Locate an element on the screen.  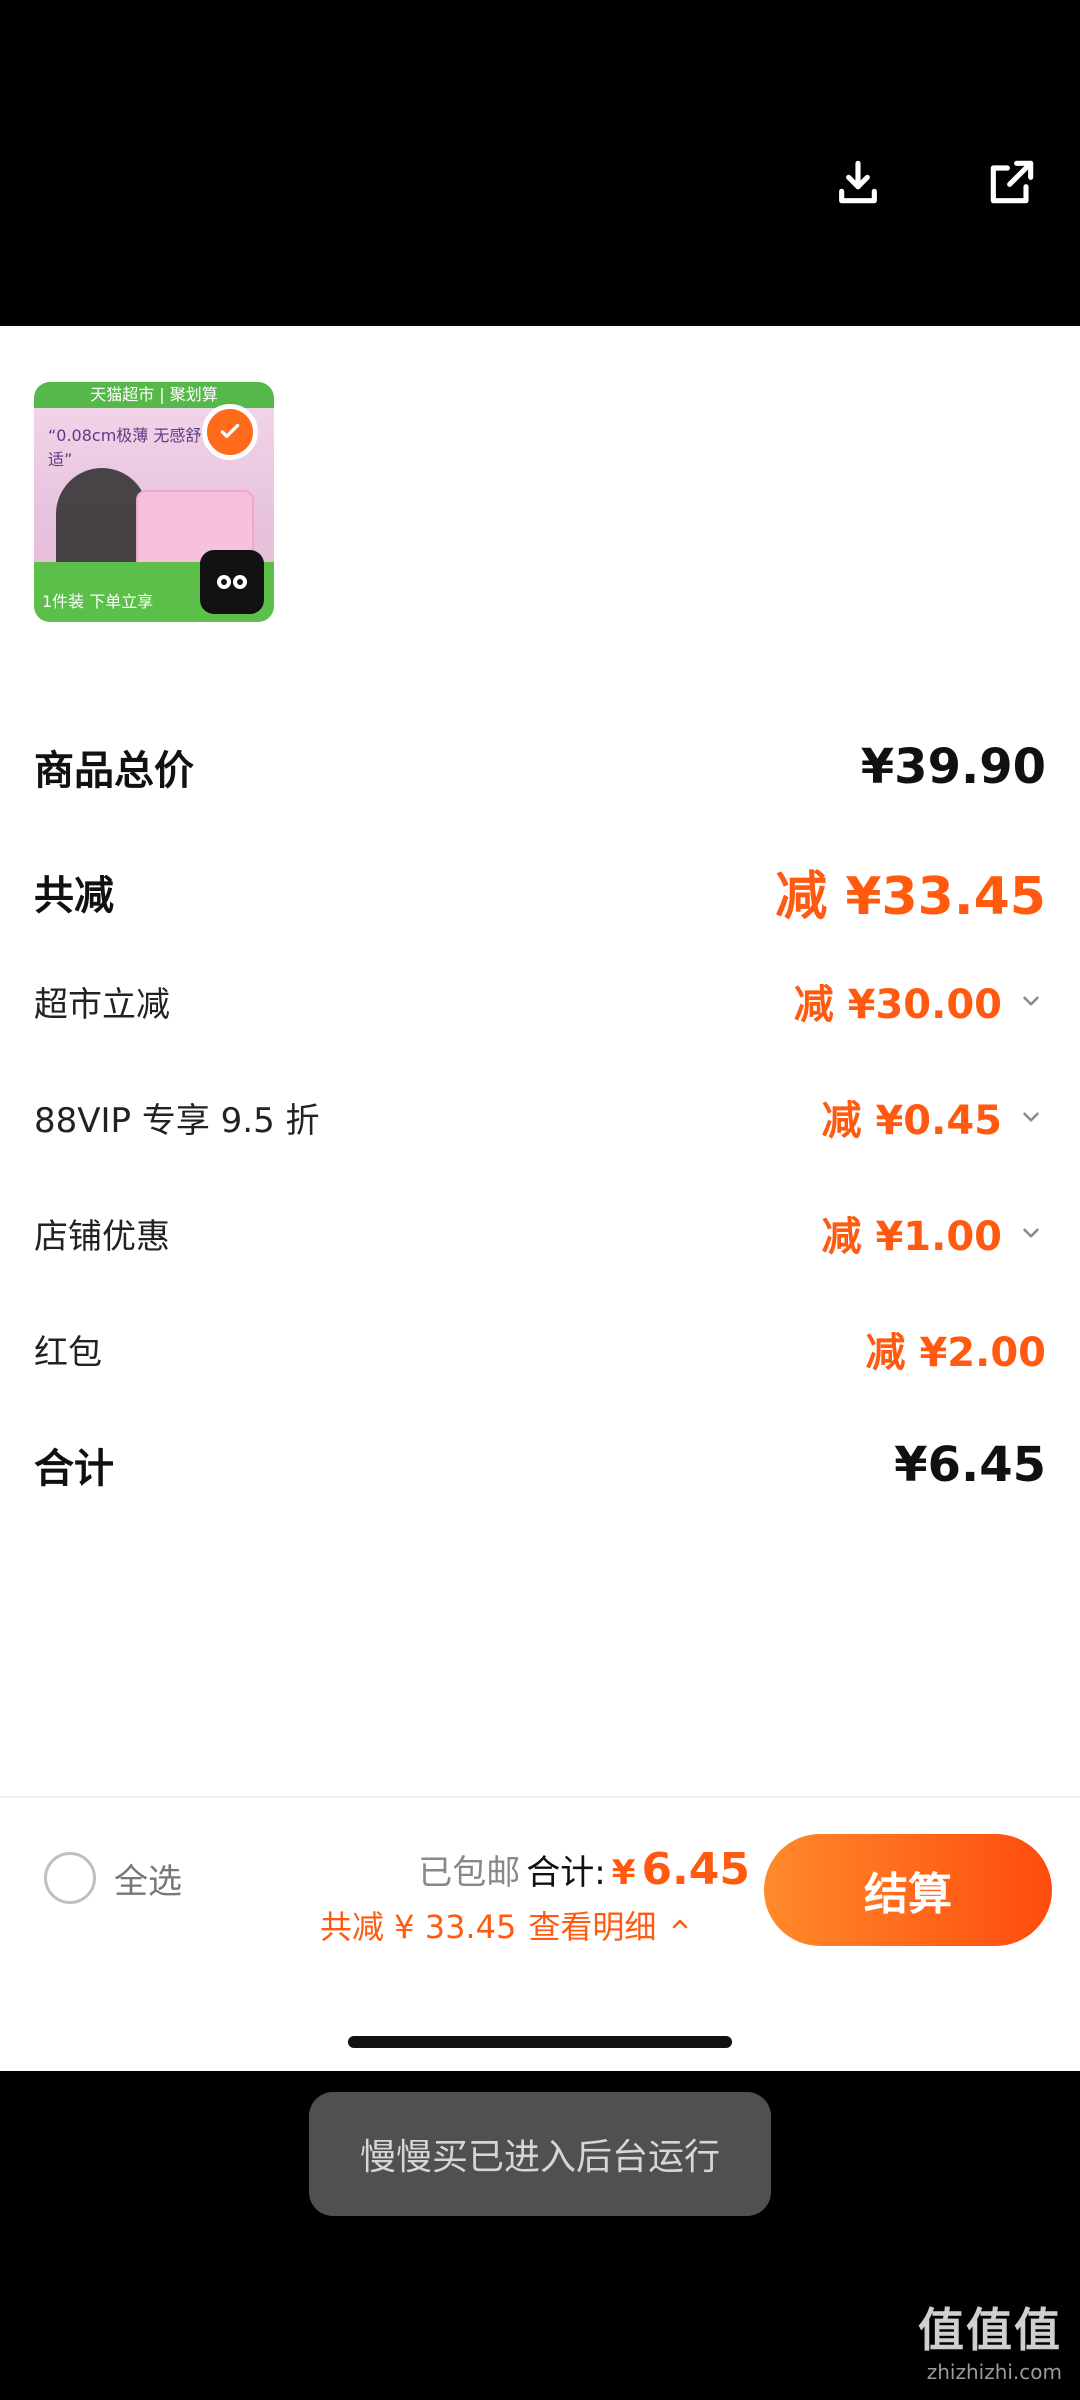
cat-logo-icon is located at coordinates (232, 582).